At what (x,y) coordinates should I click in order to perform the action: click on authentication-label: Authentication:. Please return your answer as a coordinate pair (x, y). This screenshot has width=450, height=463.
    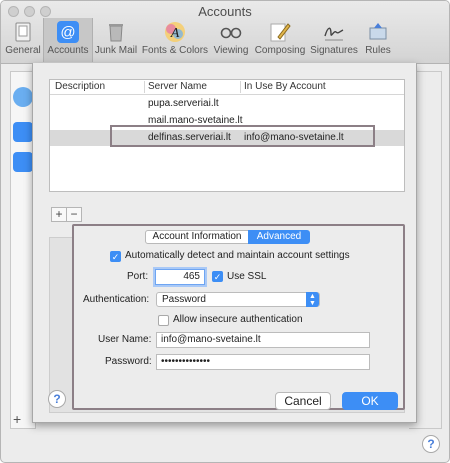
    Looking at the image, I should click on (116, 299).